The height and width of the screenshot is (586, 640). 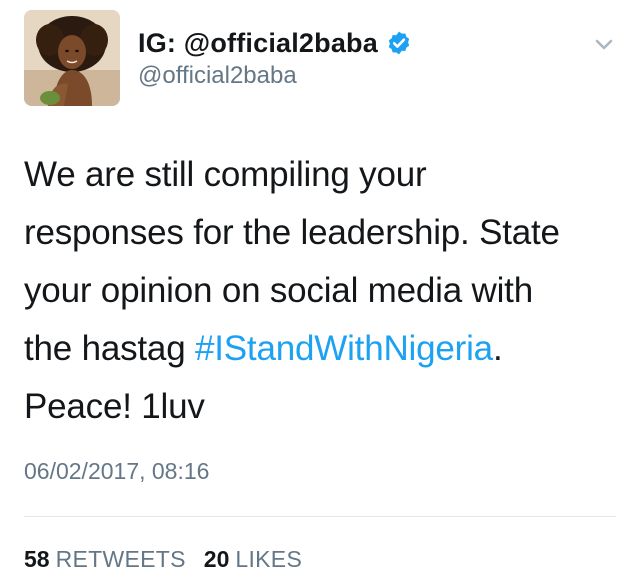 I want to click on avatar-image, so click(x=72, y=58).